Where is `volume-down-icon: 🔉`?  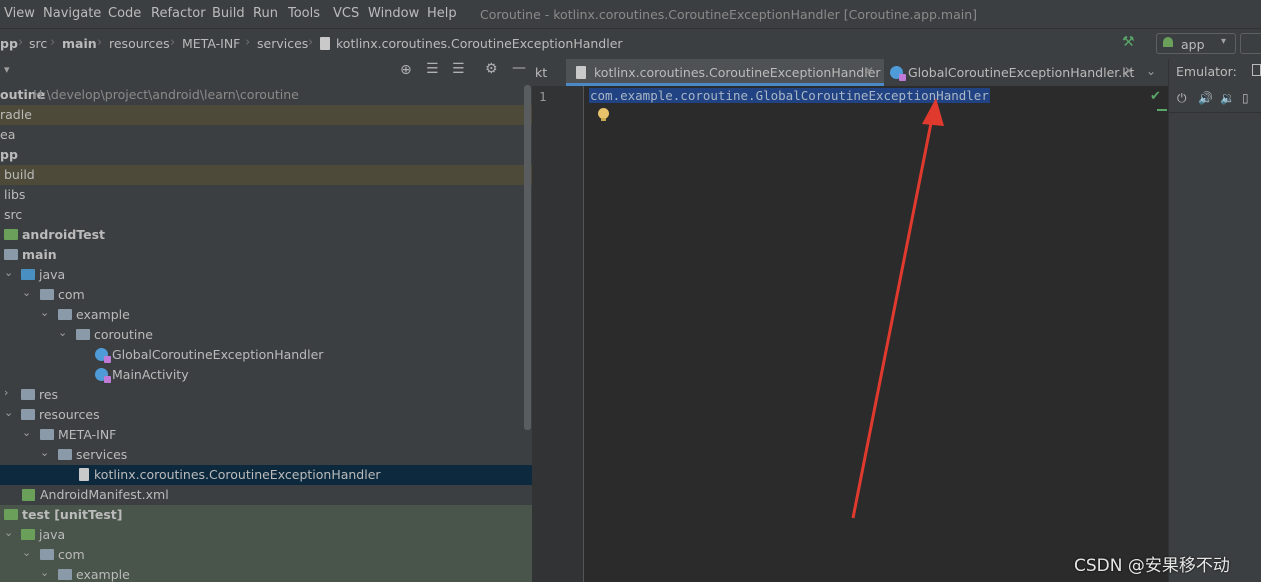 volume-down-icon: 🔉 is located at coordinates (1227, 98).